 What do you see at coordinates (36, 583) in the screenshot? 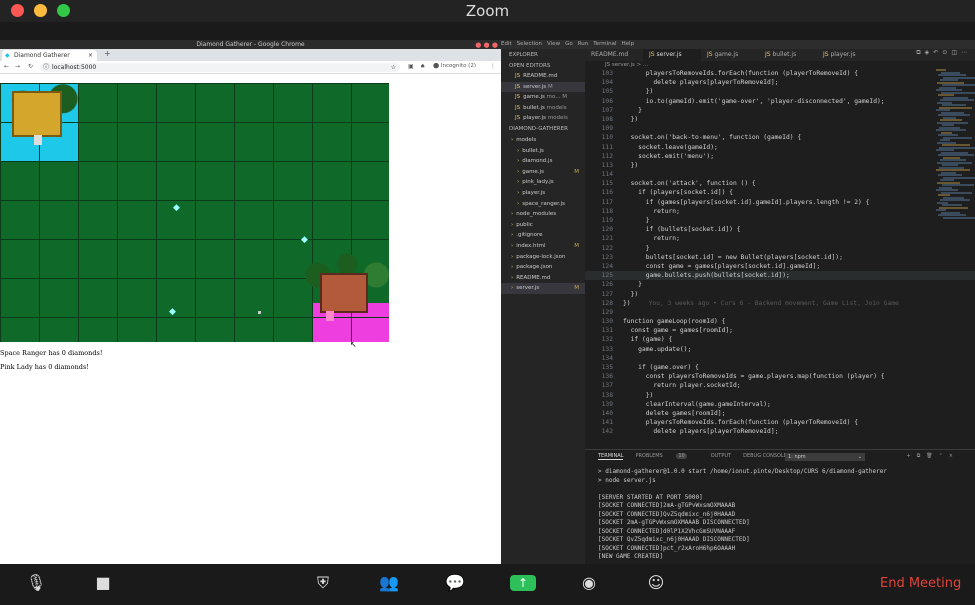
I see `mute-microphone-icon: 🎙` at bounding box center [36, 583].